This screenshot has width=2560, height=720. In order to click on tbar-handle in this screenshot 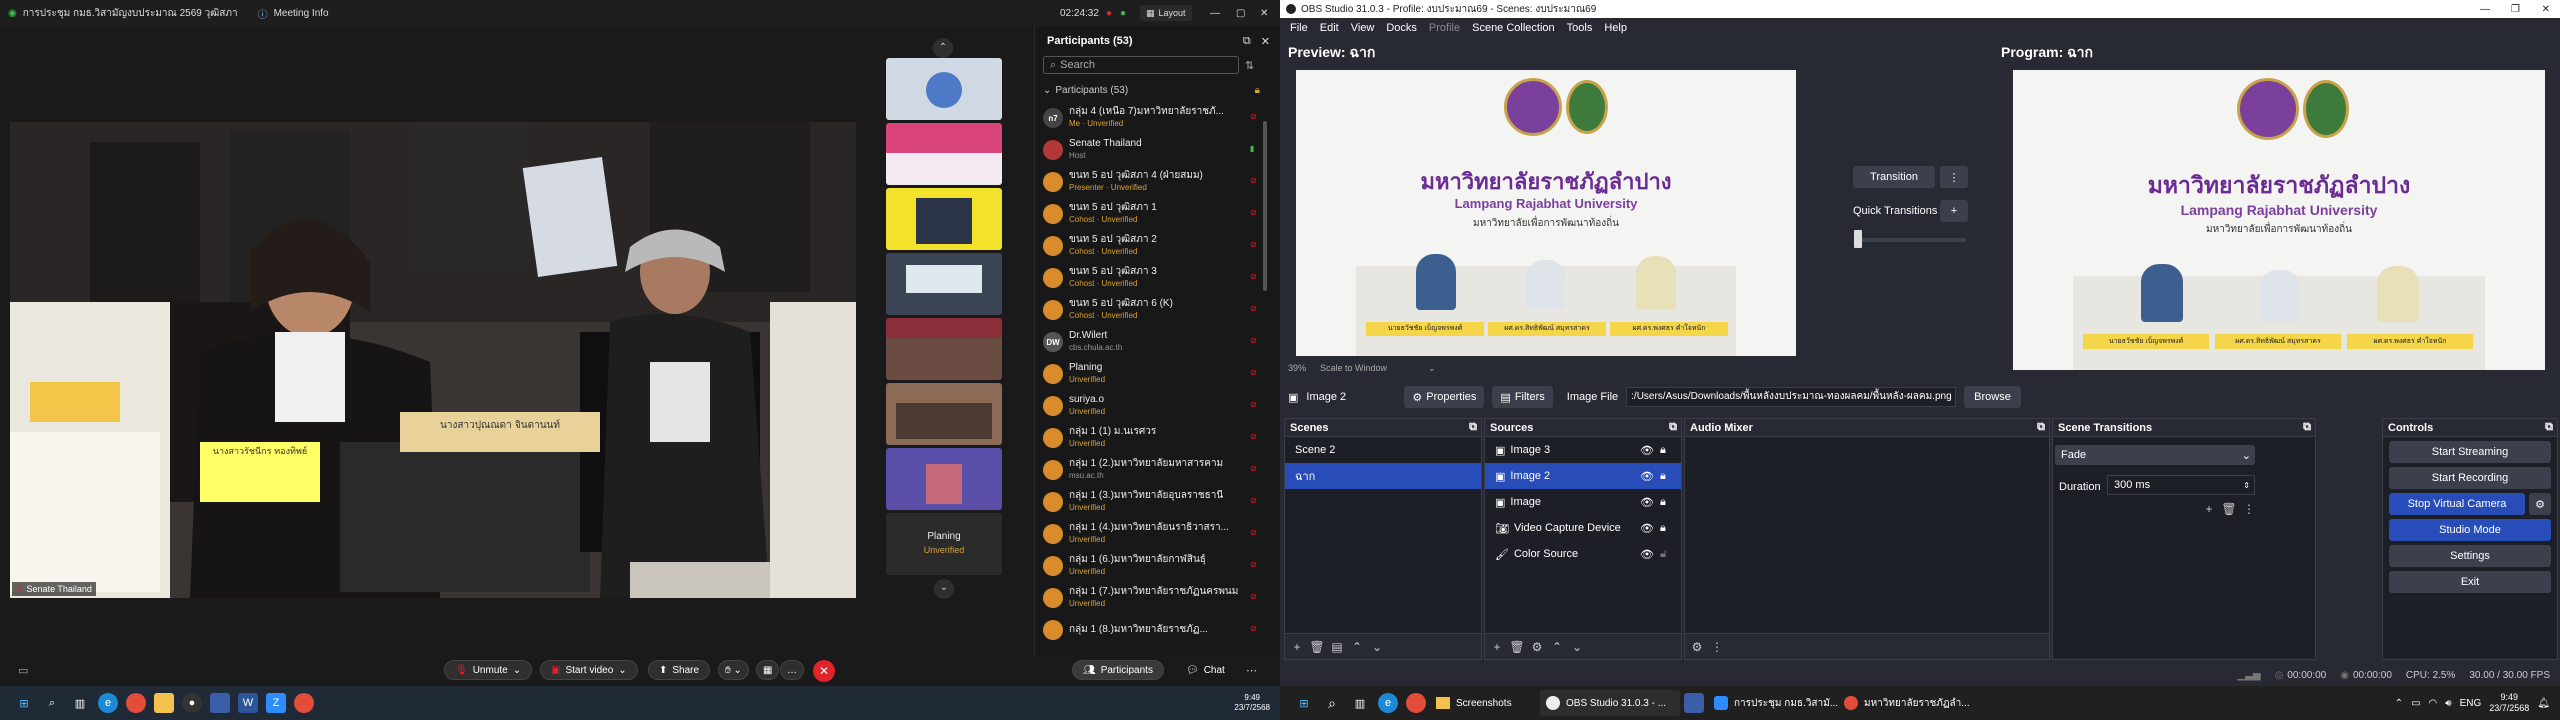, I will do `click(1858, 239)`.